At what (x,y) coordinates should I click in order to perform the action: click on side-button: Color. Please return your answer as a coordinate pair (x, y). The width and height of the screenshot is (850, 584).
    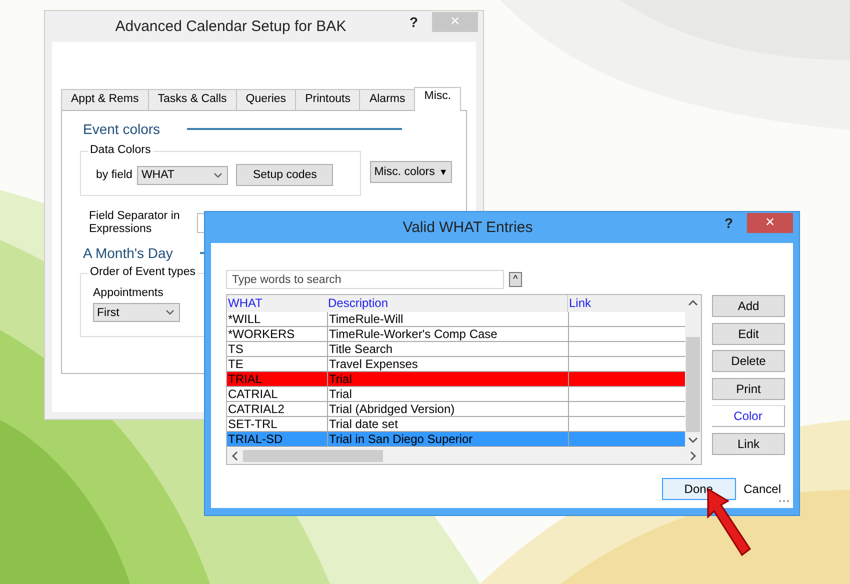
    Looking at the image, I should click on (748, 416).